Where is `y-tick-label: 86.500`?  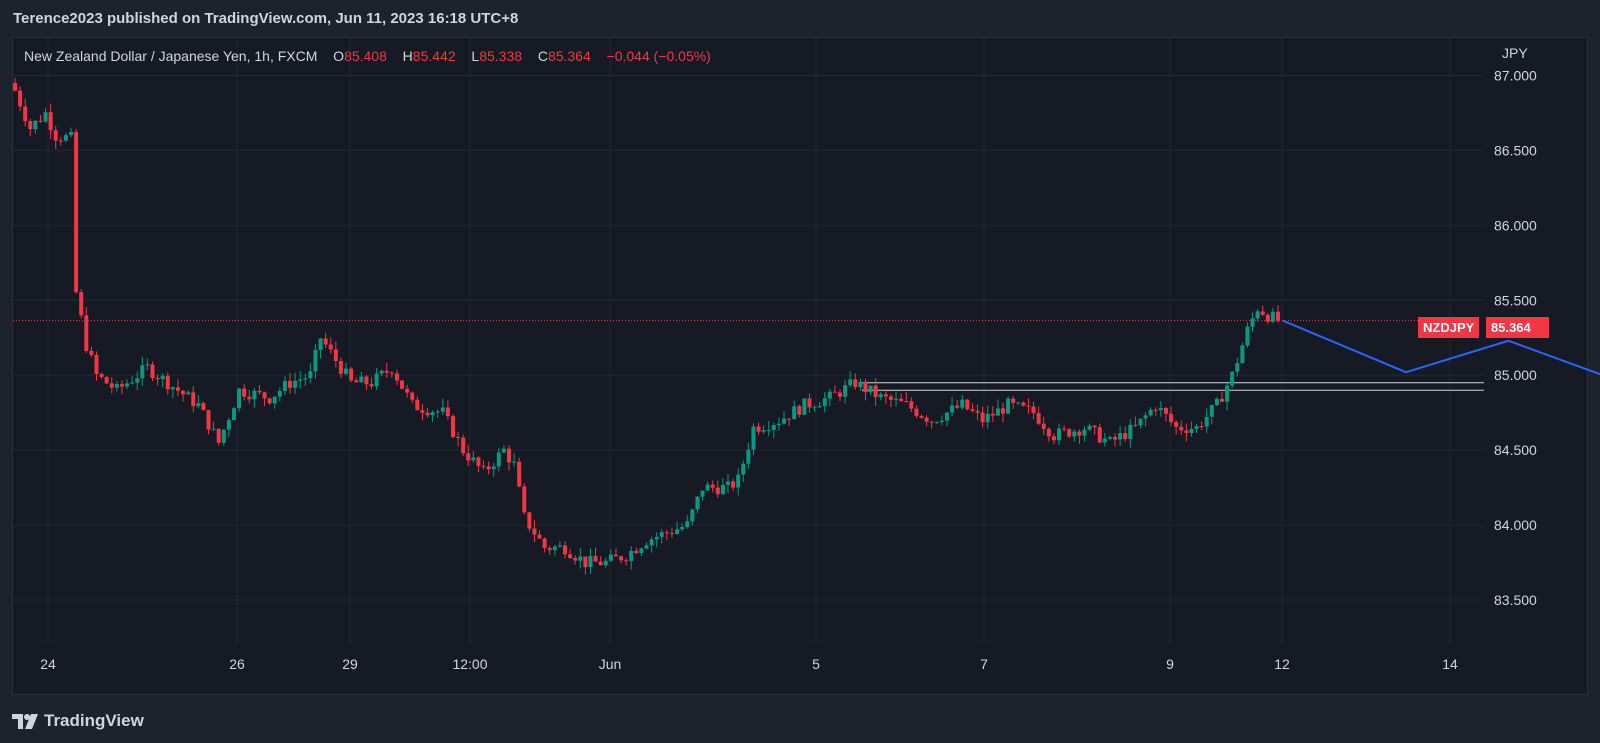
y-tick-label: 86.500 is located at coordinates (1515, 150).